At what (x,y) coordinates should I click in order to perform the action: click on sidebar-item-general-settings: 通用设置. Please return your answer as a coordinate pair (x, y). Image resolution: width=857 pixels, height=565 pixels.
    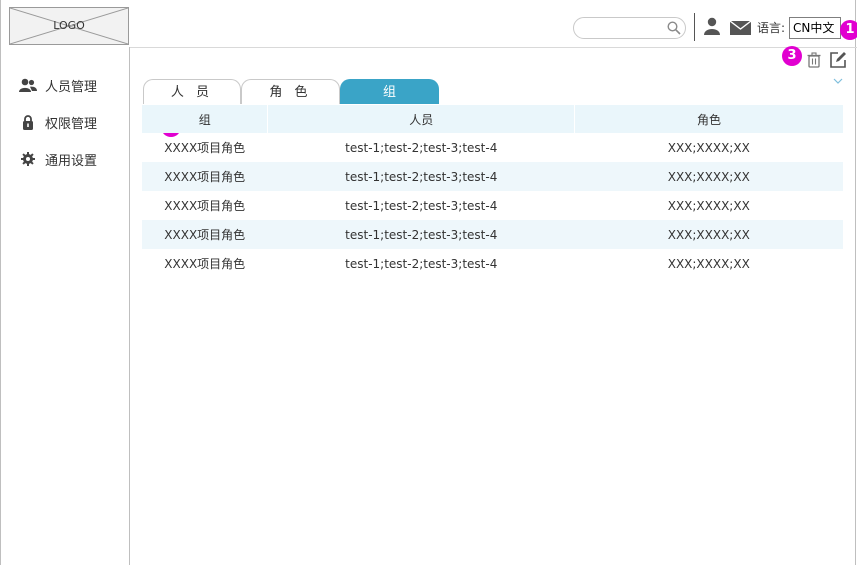
    Looking at the image, I should click on (57, 159).